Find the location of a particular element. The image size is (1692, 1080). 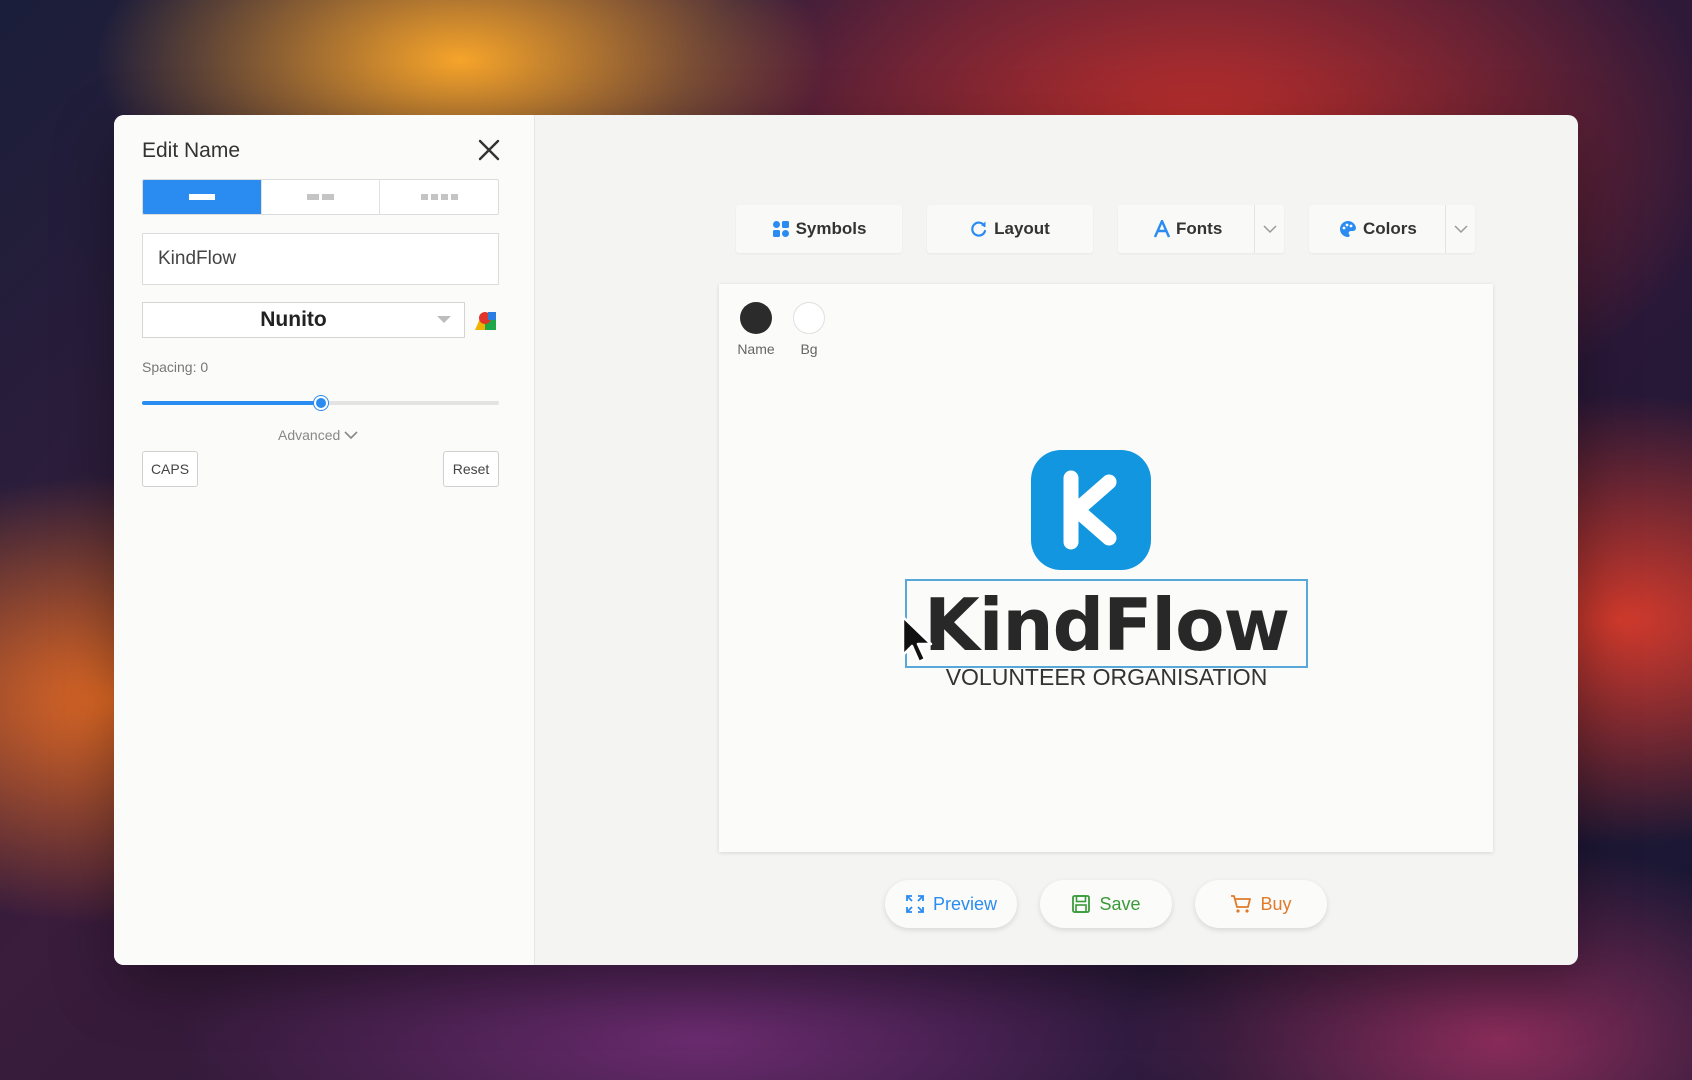

logo-symbol is located at coordinates (1091, 510).